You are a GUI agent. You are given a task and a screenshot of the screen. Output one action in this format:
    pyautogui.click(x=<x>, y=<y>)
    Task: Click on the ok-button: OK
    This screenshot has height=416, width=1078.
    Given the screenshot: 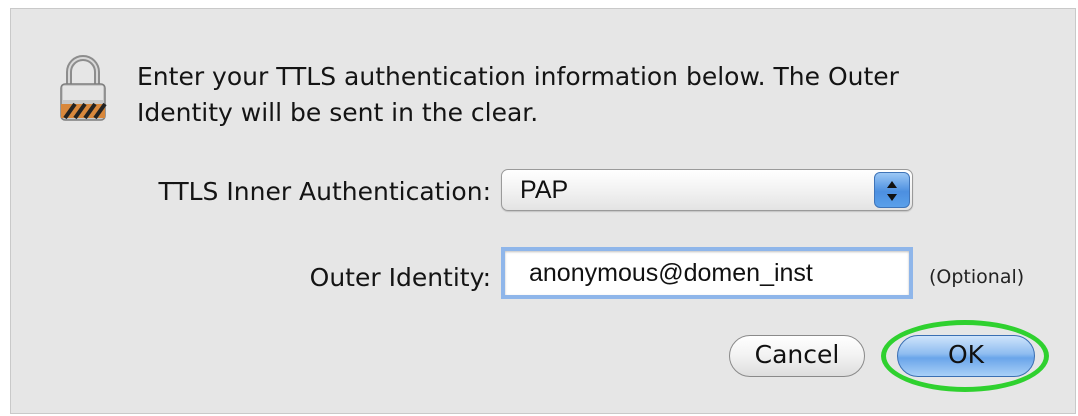 What is the action you would take?
    pyautogui.click(x=966, y=356)
    